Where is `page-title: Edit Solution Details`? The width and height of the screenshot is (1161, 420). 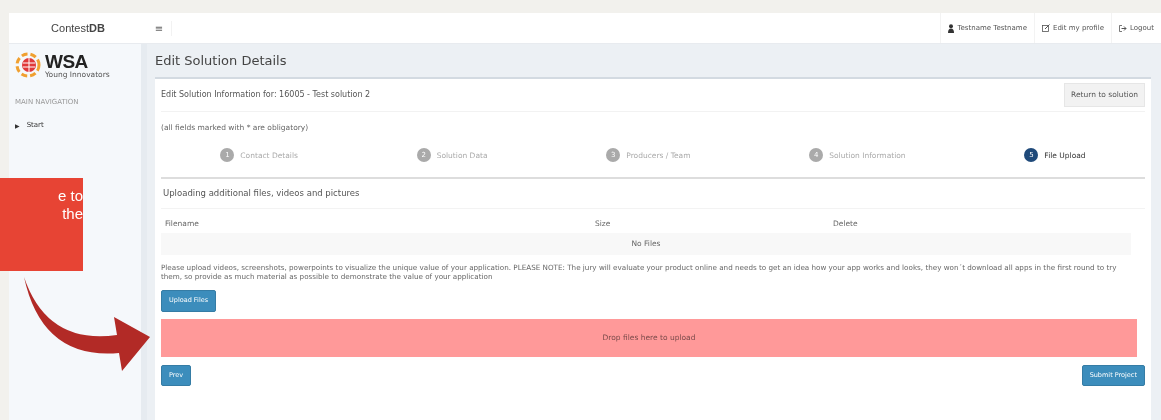
page-title: Edit Solution Details is located at coordinates (221, 61).